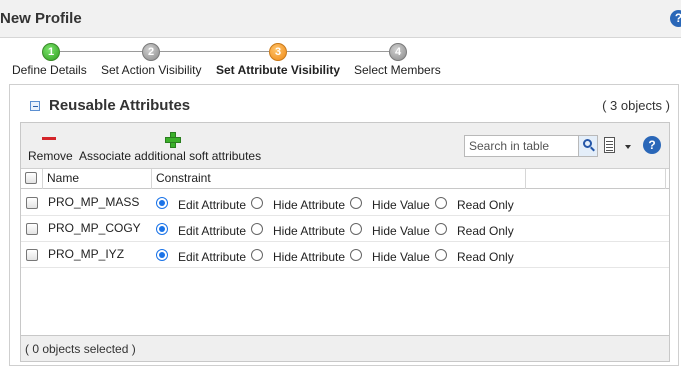  I want to click on attribute-name: PRO_MP_MASS, so click(94, 202).